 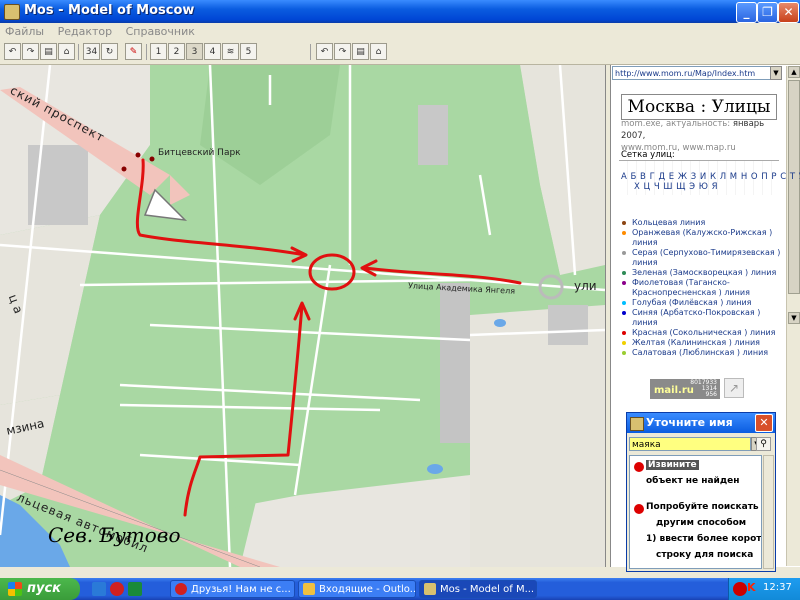 I want to click on clock: 12:37, so click(x=777, y=587).